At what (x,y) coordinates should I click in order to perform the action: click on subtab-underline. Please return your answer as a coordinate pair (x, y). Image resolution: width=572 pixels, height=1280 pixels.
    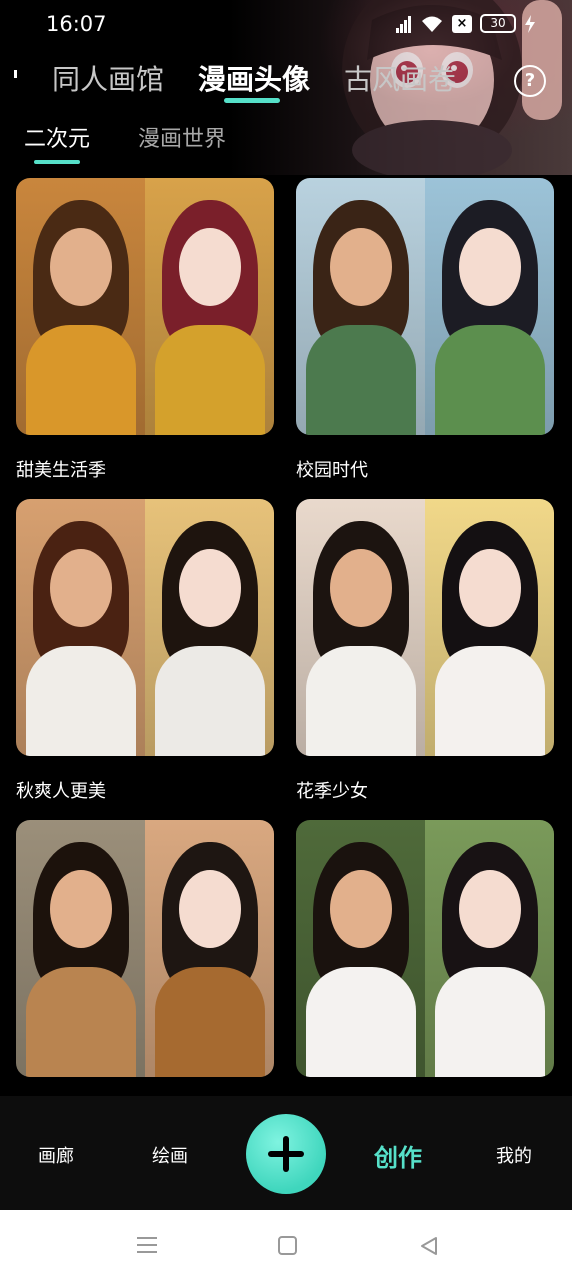
    Looking at the image, I should click on (57, 162).